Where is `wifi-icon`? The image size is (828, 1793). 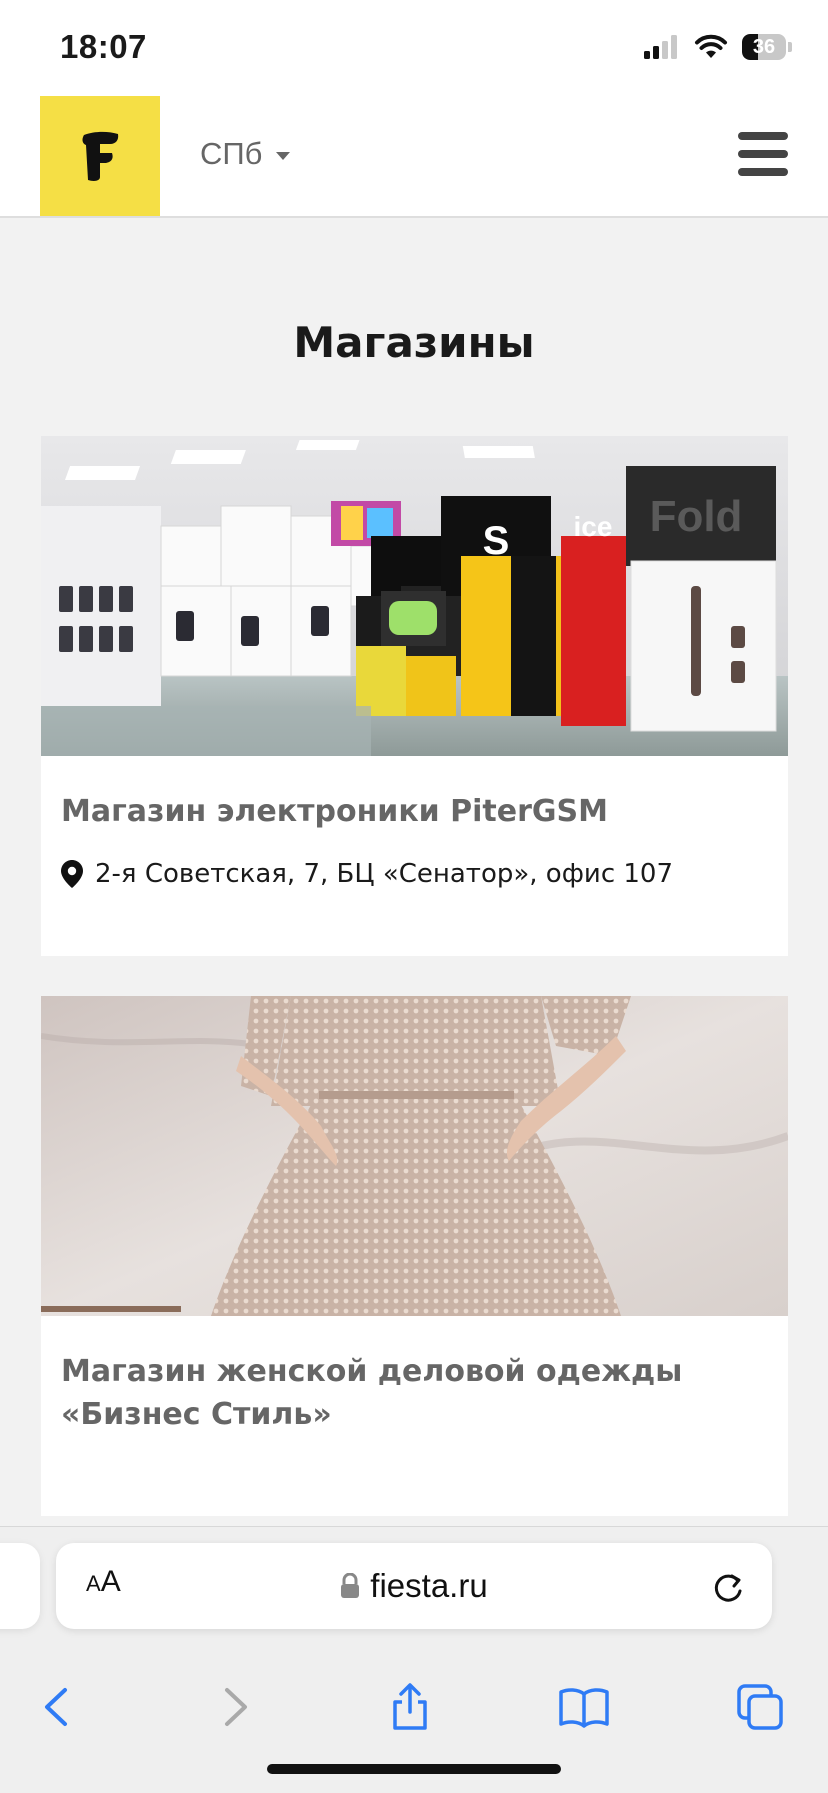 wifi-icon is located at coordinates (711, 46).